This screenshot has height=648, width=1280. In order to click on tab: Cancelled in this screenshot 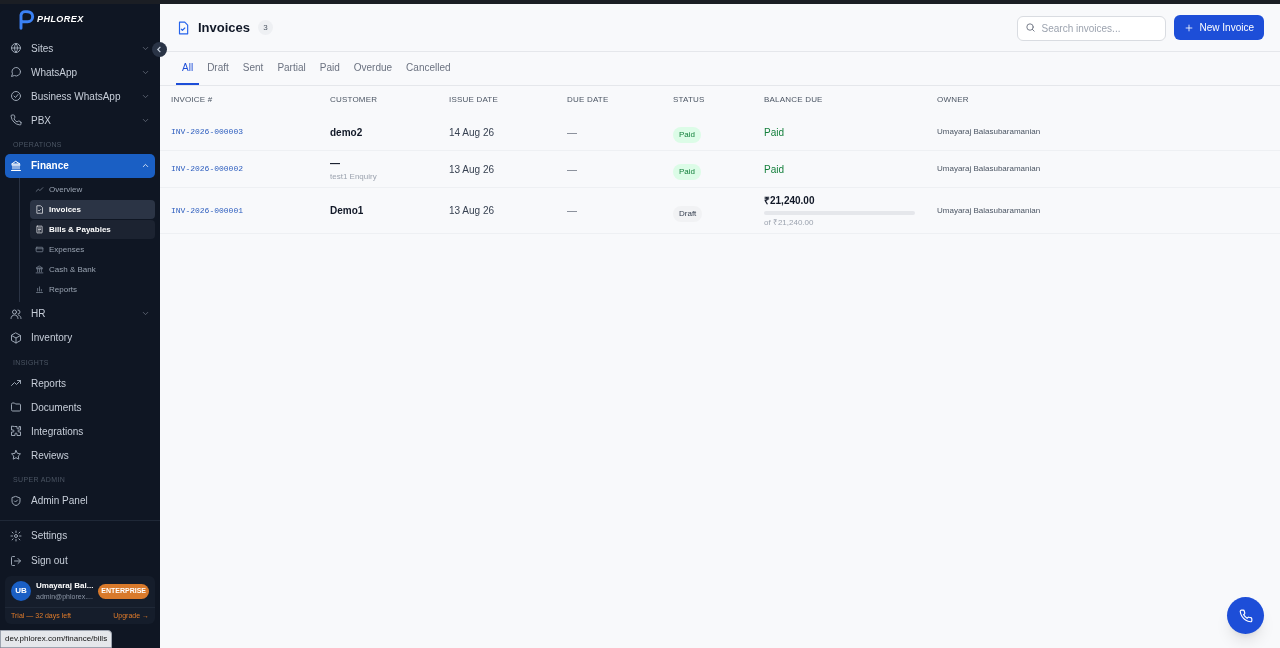, I will do `click(428, 68)`.